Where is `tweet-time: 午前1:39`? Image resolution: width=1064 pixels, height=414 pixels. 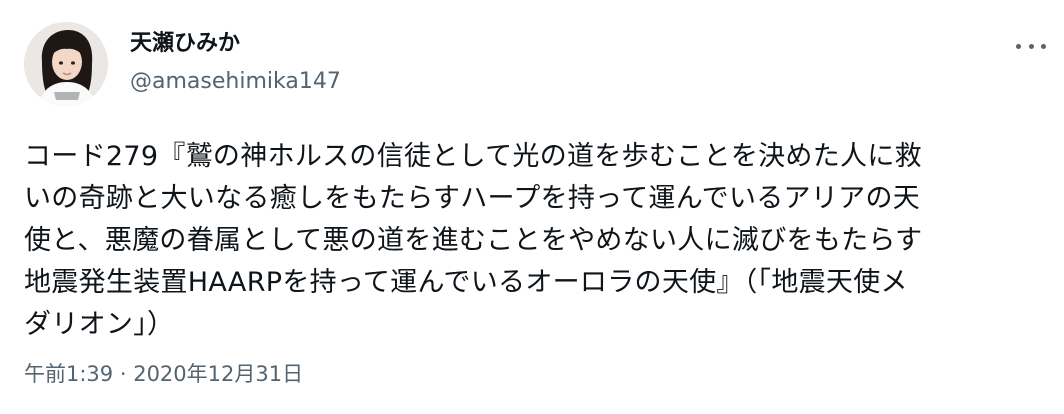
tweet-time: 午前1:39 is located at coordinates (68, 374).